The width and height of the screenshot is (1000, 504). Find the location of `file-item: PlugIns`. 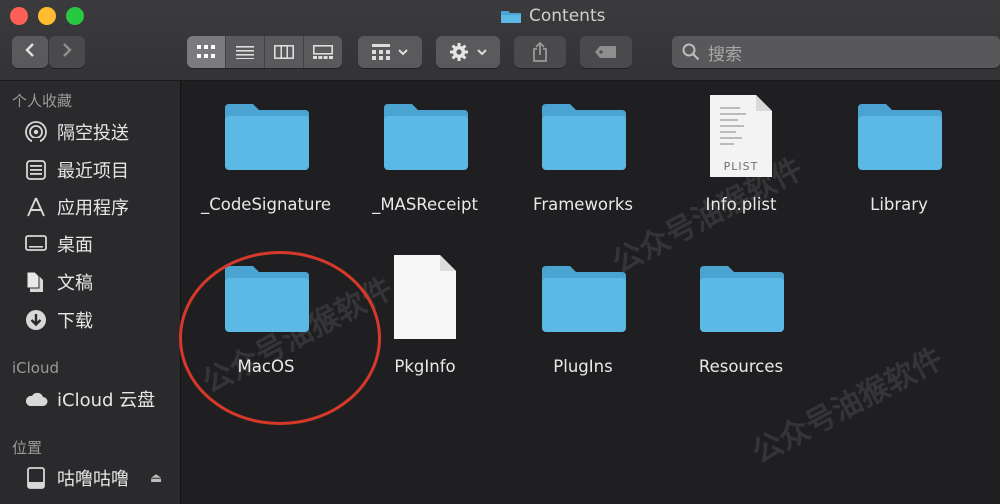

file-item: PlugIns is located at coordinates (583, 318).